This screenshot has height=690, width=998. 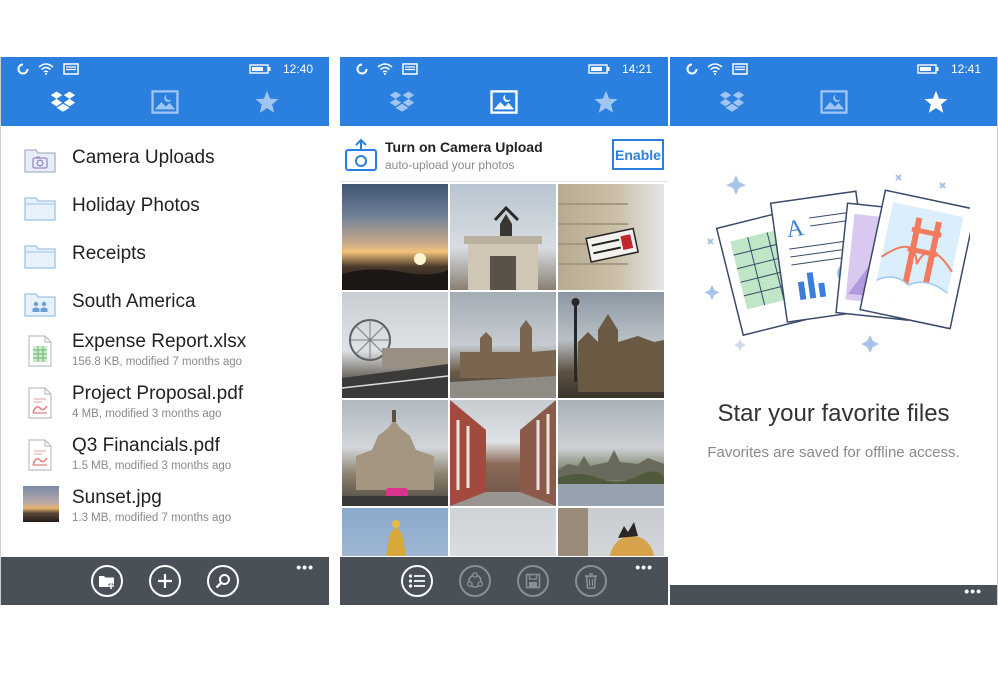 I want to click on file-name: Project Proposal.pdf, so click(x=158, y=393).